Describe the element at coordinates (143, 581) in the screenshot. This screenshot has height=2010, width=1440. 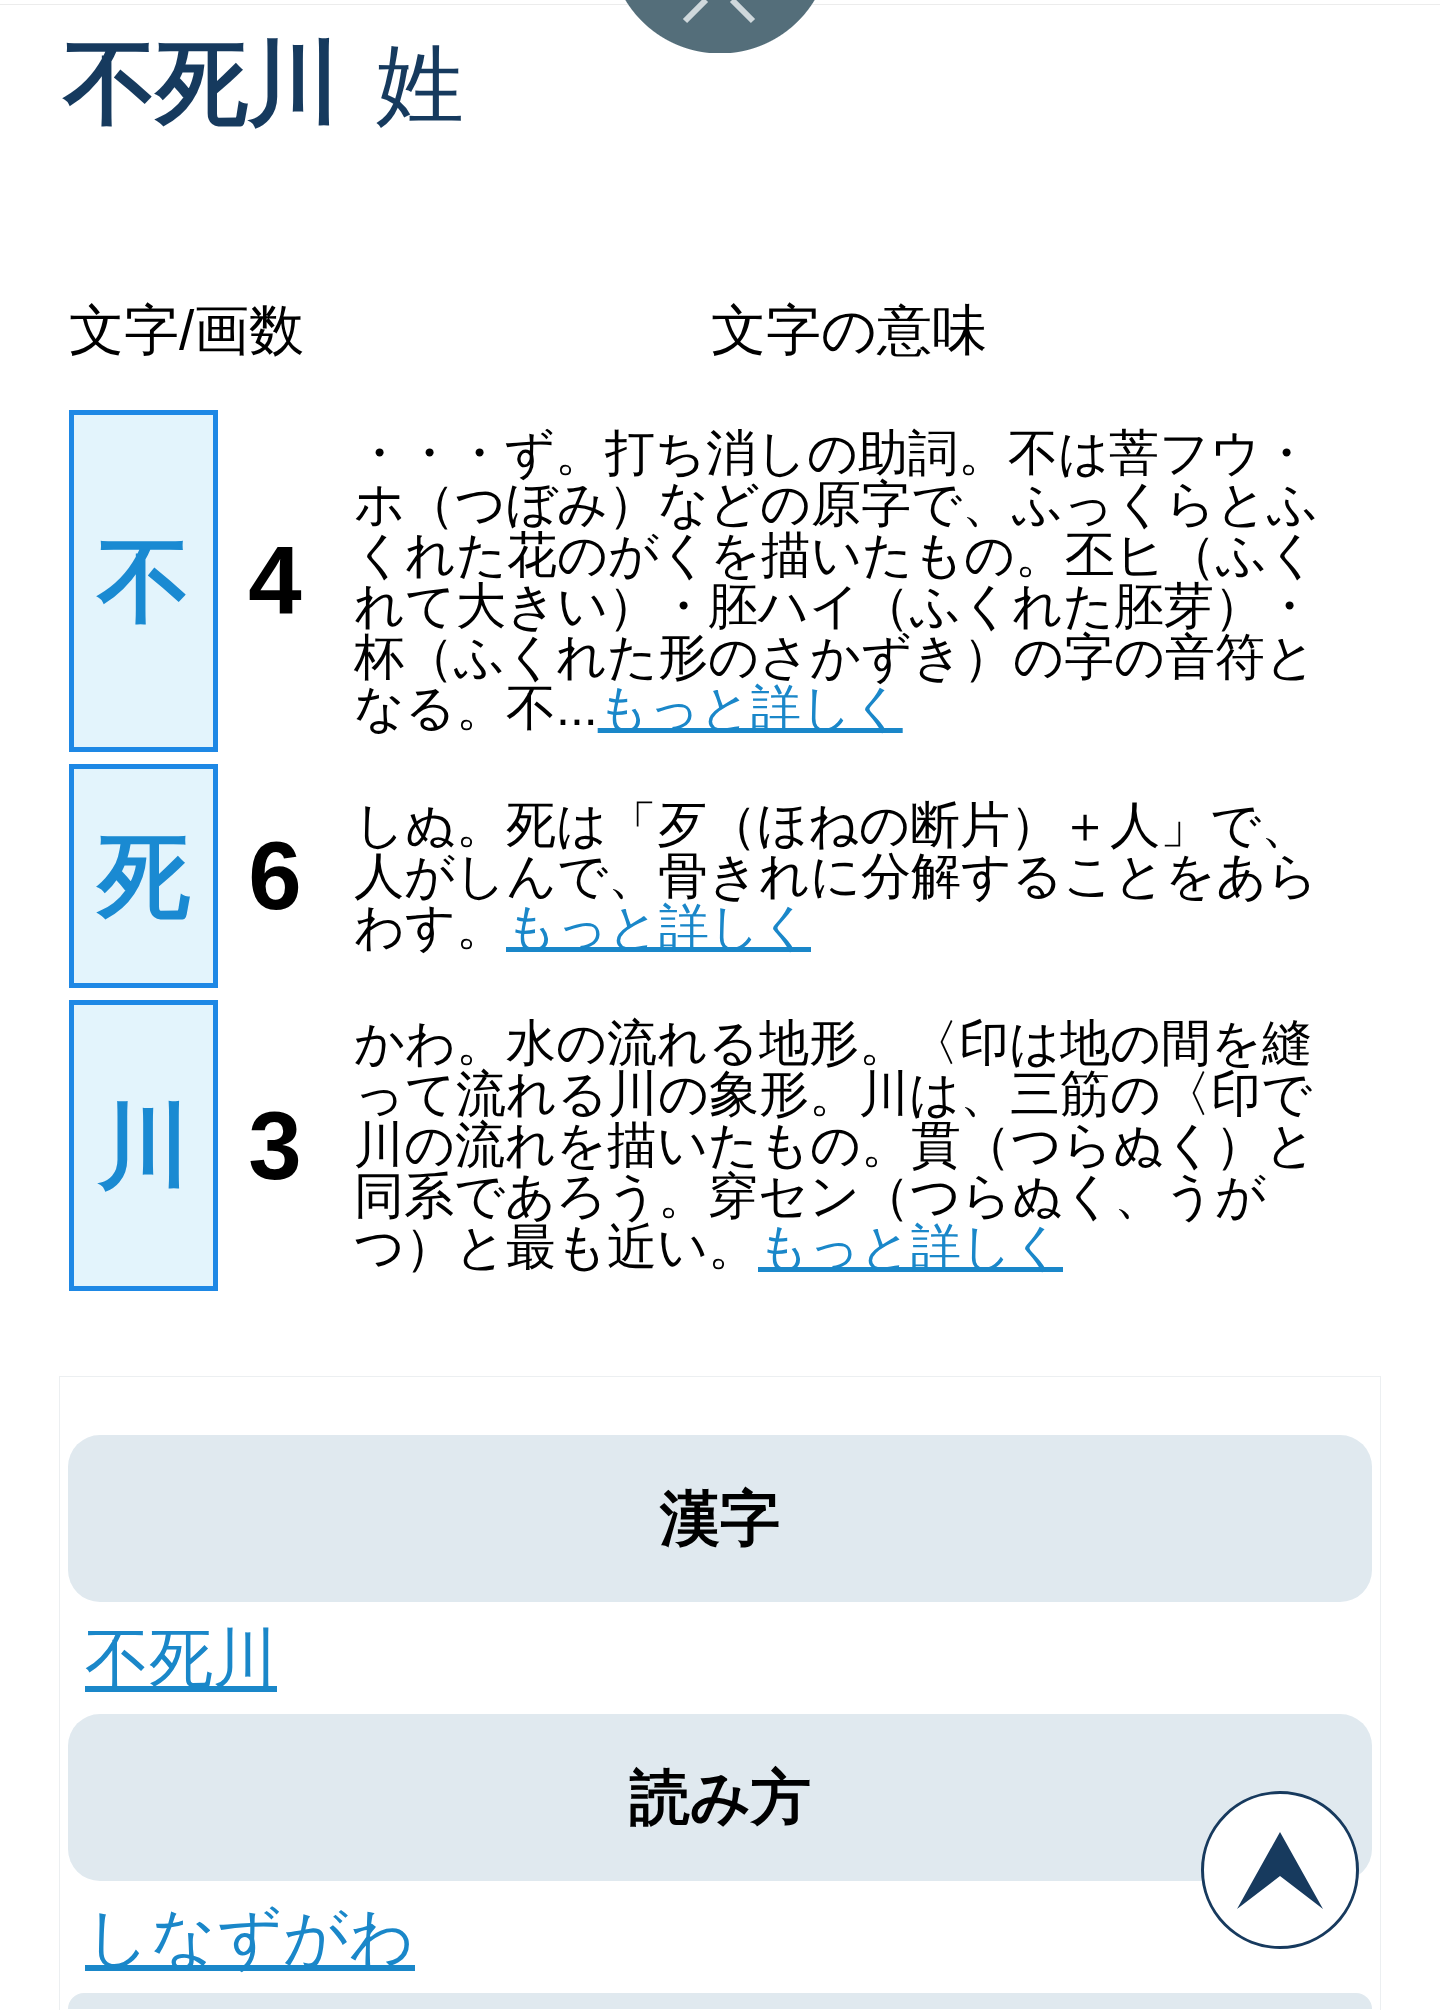
I see `kanji-cell: 不` at that location.